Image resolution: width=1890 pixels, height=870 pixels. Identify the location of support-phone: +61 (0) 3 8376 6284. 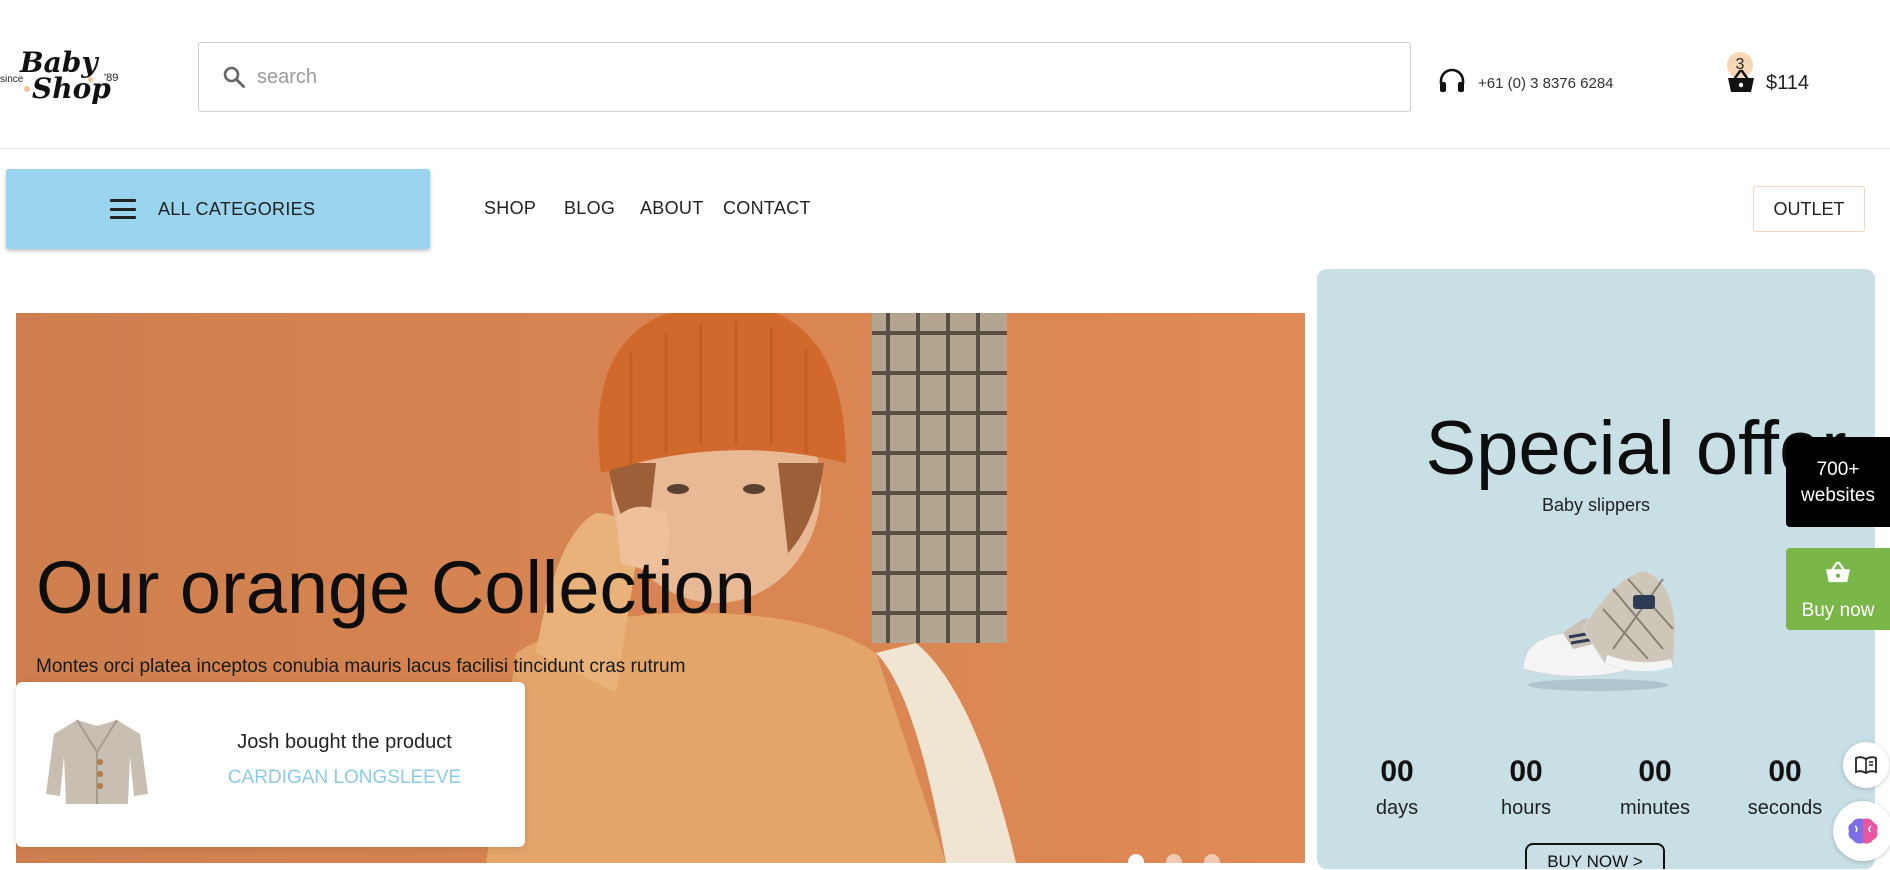
(1526, 83).